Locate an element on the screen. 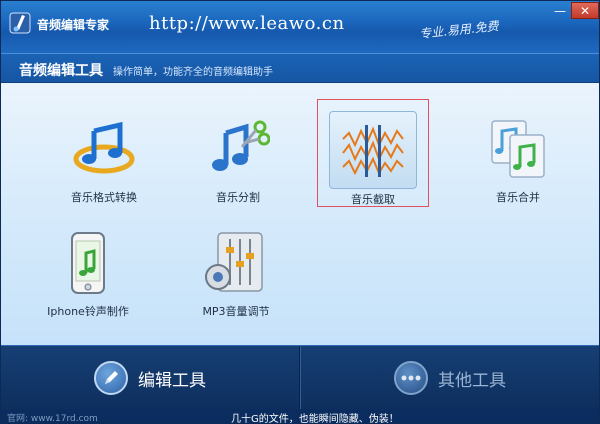 This screenshot has width=600, height=424. app-title: 音频编辑专家 is located at coordinates (73, 25).